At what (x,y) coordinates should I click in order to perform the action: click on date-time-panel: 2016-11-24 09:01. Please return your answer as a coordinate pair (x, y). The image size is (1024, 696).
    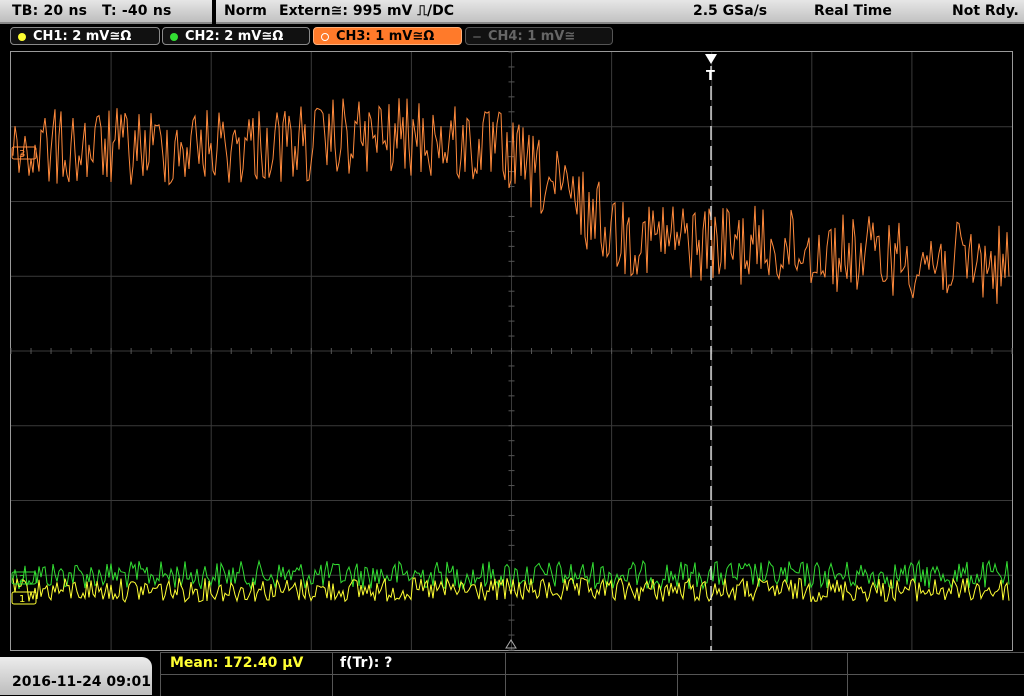
    Looking at the image, I should click on (76, 676).